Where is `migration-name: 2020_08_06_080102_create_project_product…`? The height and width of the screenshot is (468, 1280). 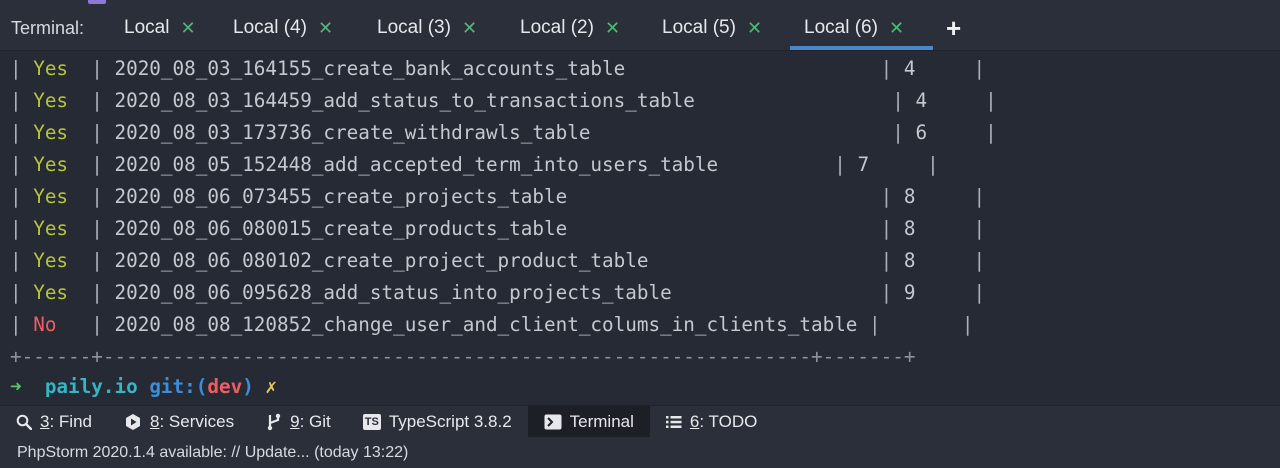
migration-name: 2020_08_06_080102_create_project_product… is located at coordinates (381, 260).